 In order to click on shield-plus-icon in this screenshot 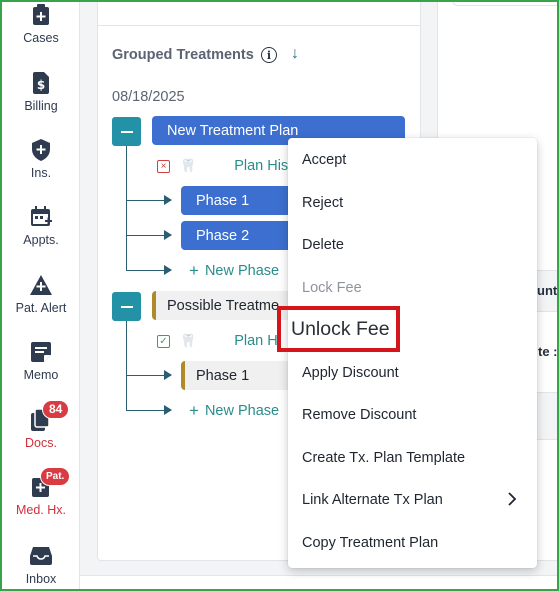, I will do `click(41, 150)`.